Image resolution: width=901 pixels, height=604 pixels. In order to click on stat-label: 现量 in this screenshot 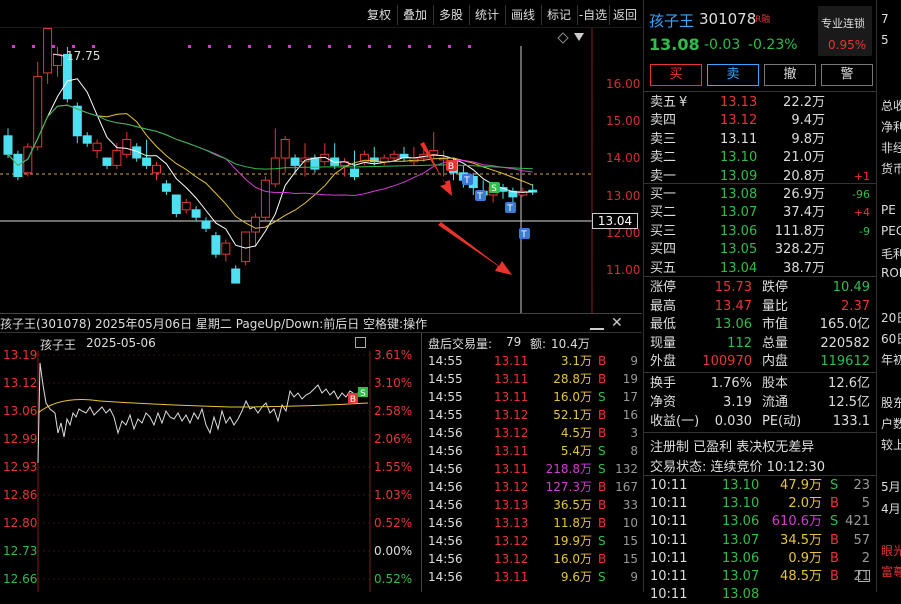, I will do `click(663, 343)`.